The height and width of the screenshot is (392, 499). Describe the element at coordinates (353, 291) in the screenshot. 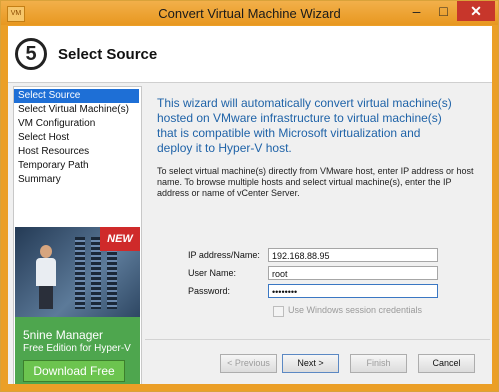

I see `password-input: ••••••••` at that location.